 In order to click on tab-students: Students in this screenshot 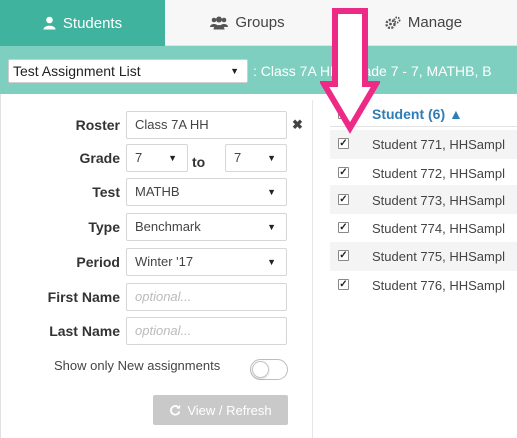, I will do `click(82, 23)`.